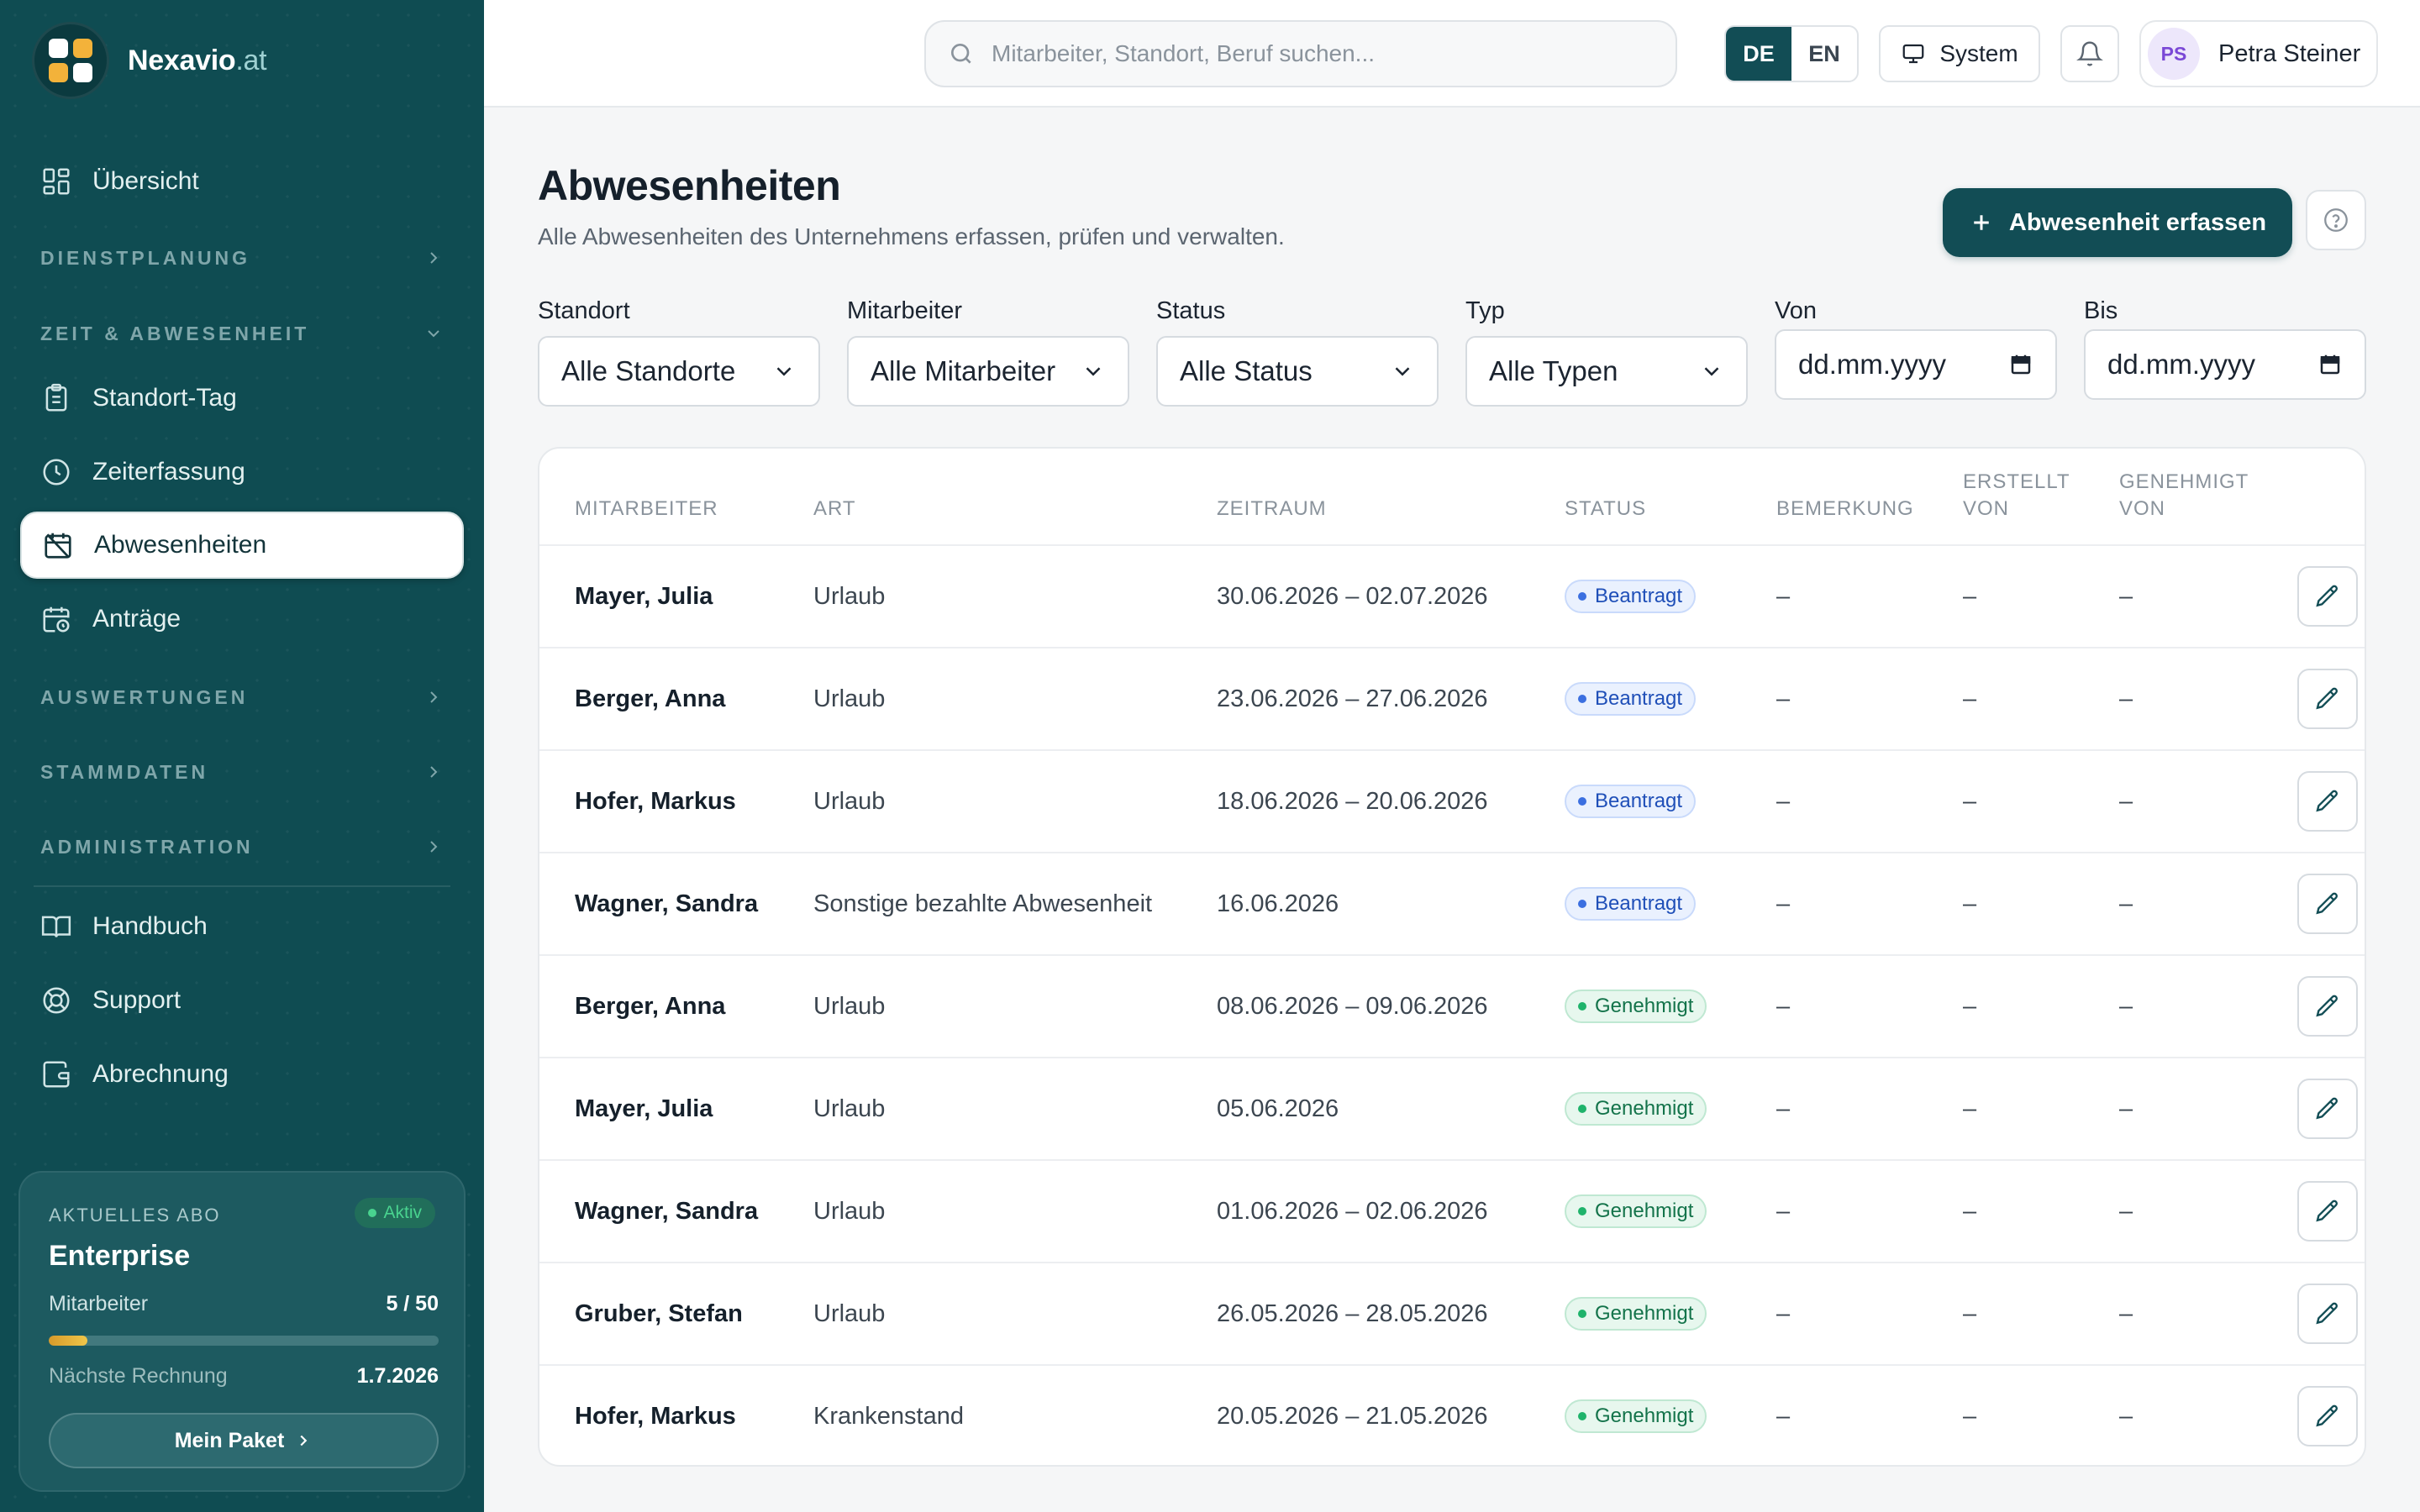  Describe the element at coordinates (646, 509) in the screenshot. I see `column-header-mitarbeiter: MITARBEITER` at that location.